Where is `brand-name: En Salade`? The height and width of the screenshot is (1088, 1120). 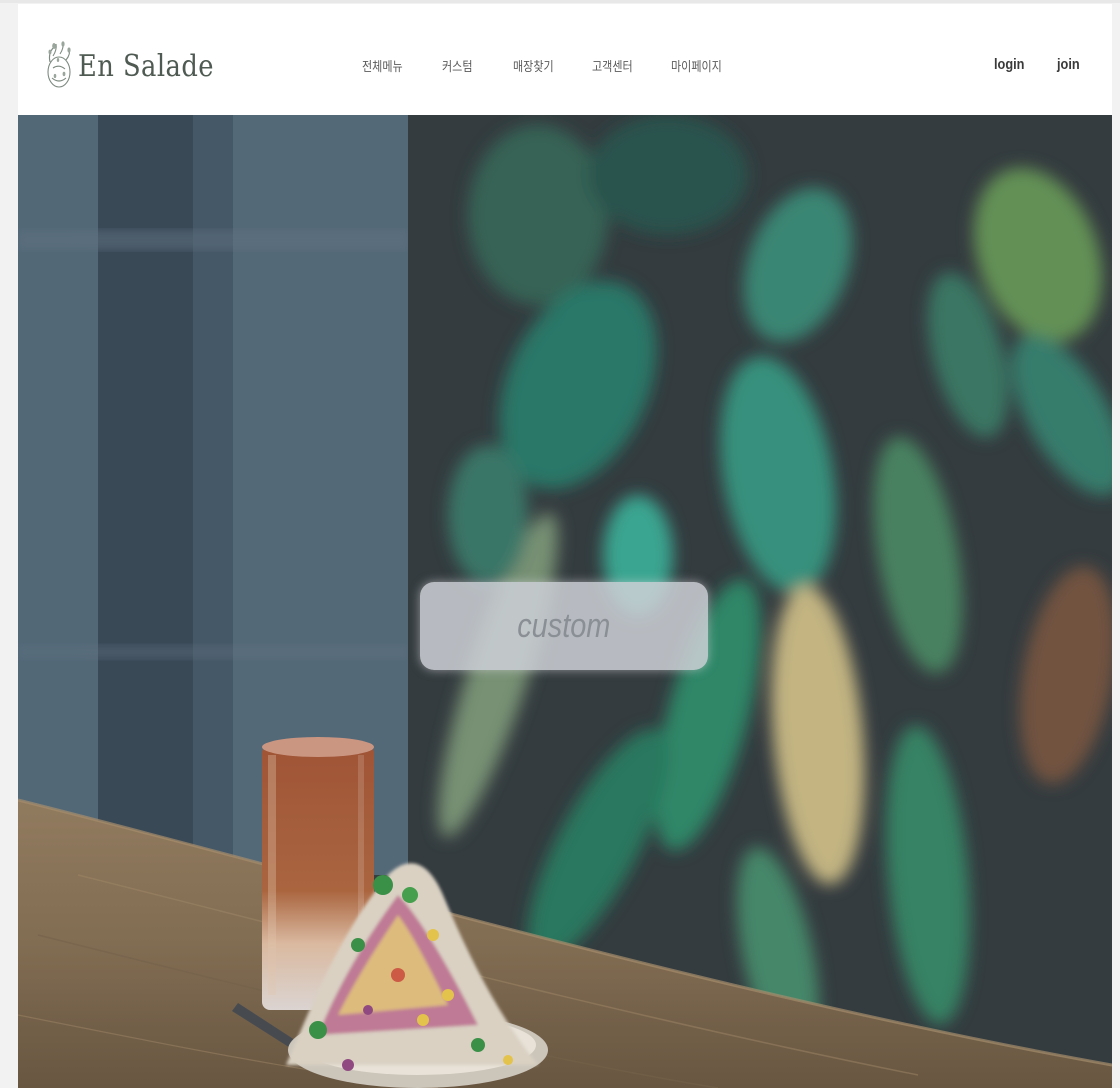 brand-name: En Salade is located at coordinates (146, 66).